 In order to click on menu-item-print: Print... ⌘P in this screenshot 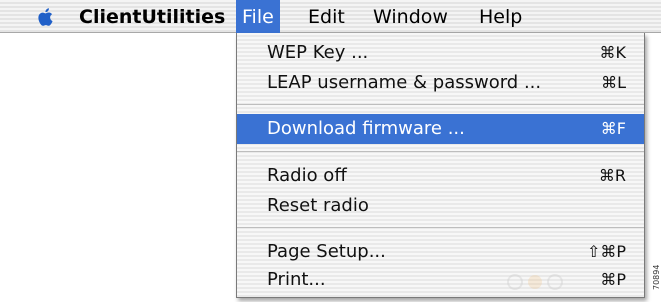, I will do `click(440, 280)`.